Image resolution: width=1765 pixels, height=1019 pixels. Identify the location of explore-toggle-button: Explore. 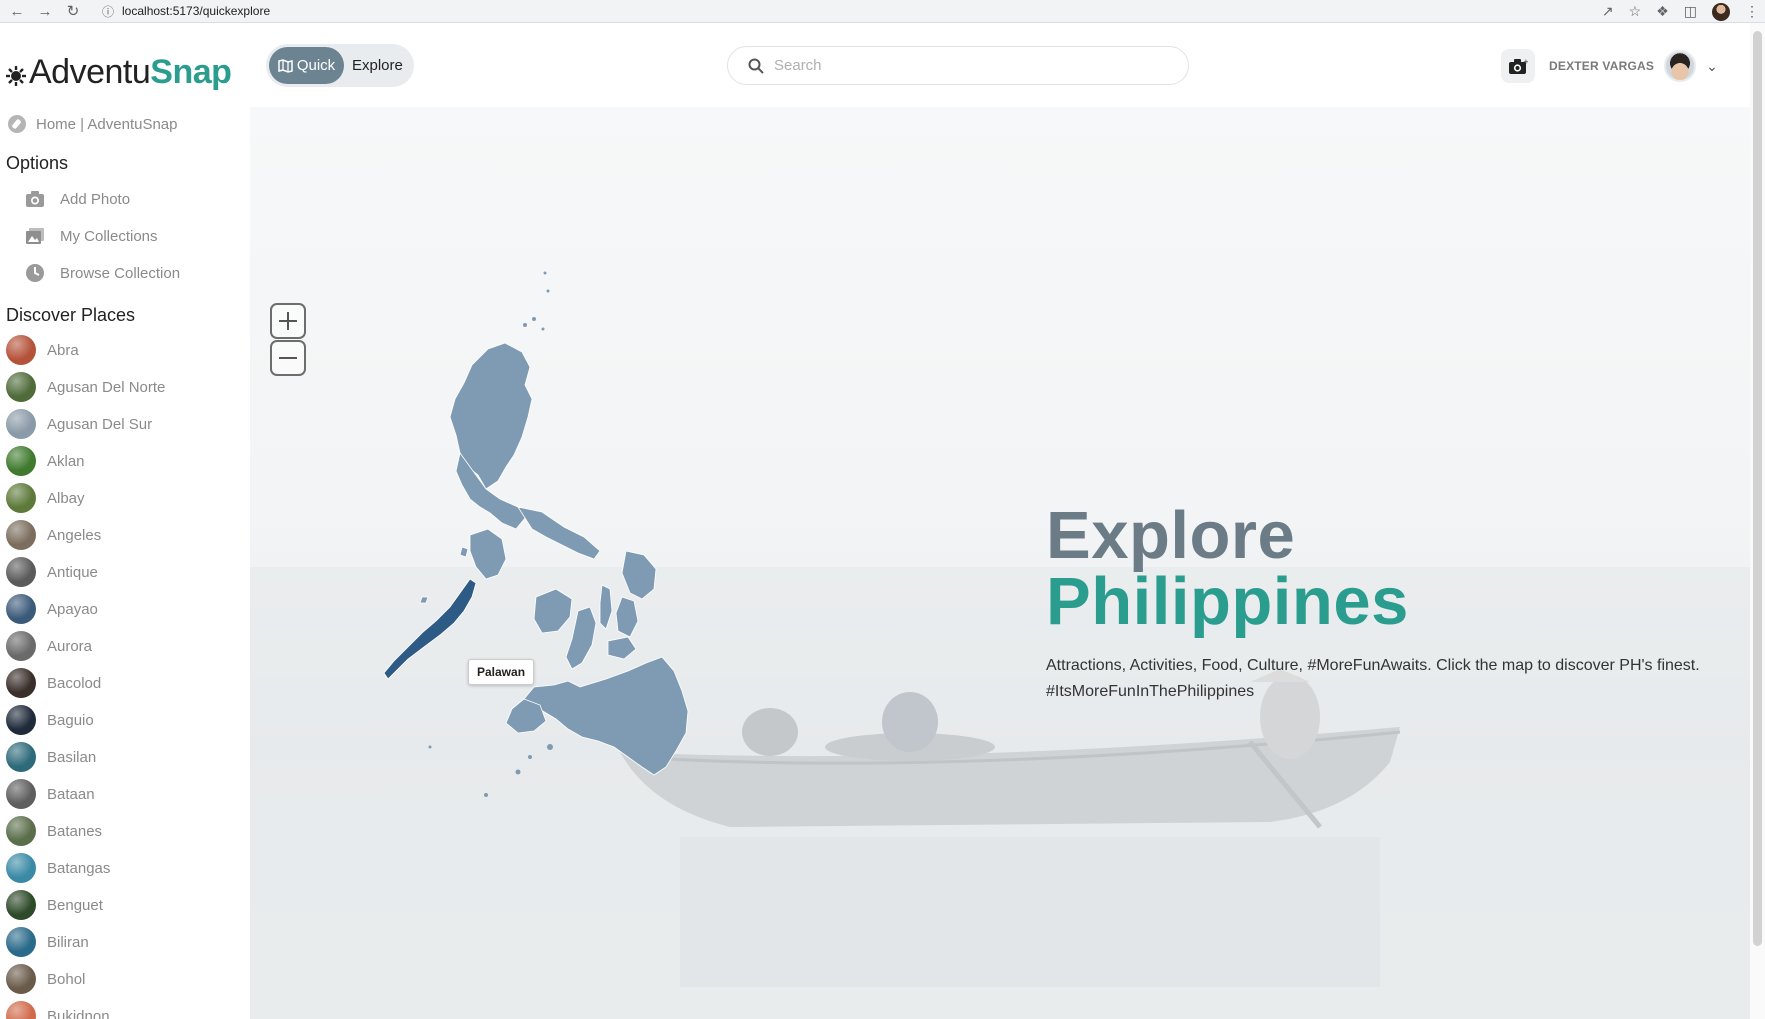
(377, 65).